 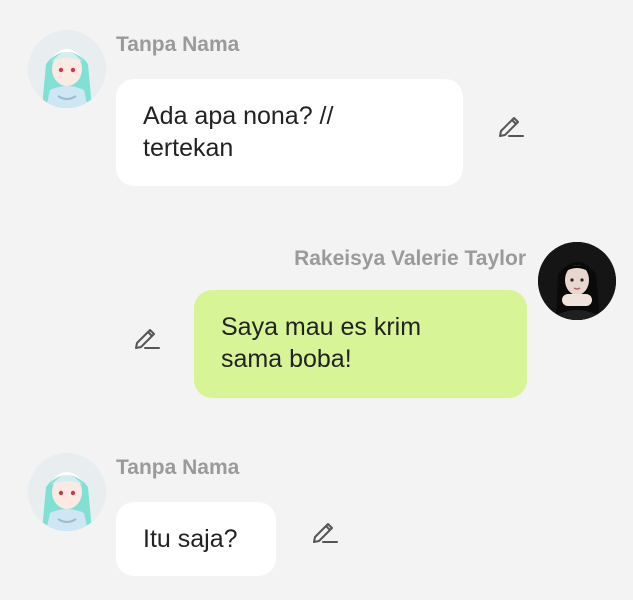 I want to click on message-text-line: Itu saja?, so click(x=190, y=539).